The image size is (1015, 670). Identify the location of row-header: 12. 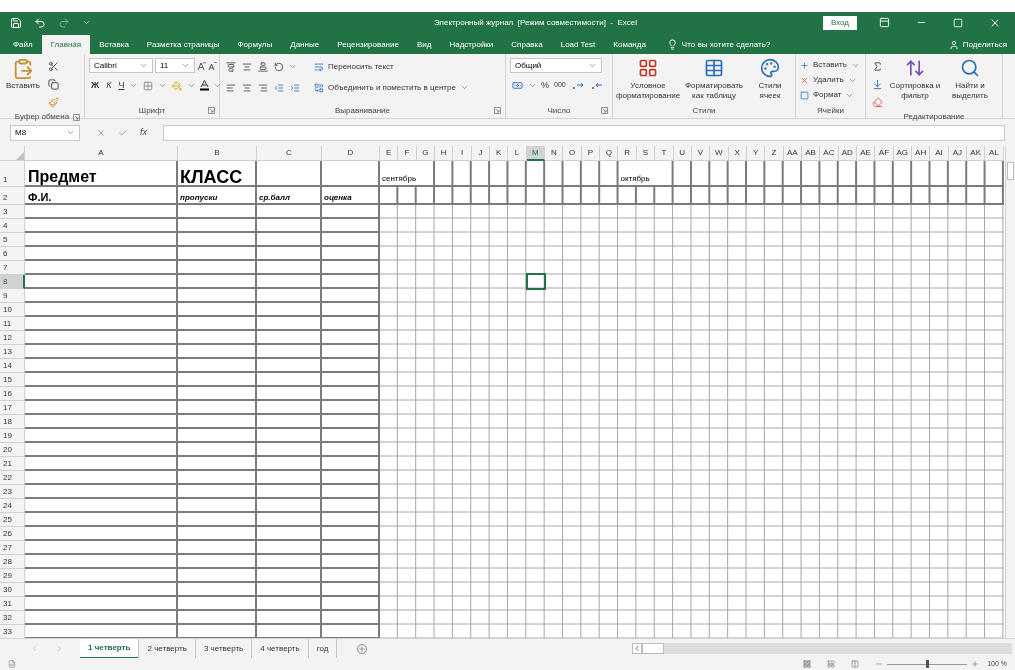
(12, 338).